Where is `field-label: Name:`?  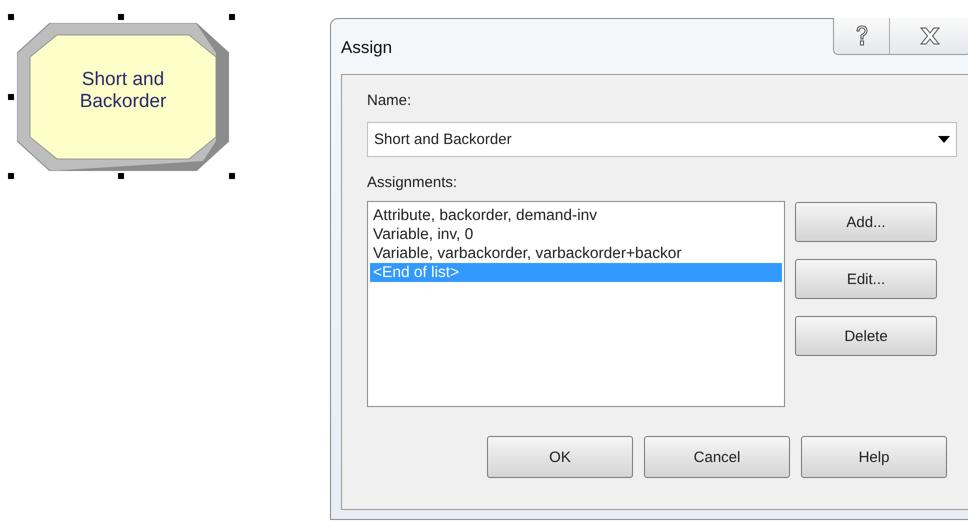
field-label: Name: is located at coordinates (389, 101).